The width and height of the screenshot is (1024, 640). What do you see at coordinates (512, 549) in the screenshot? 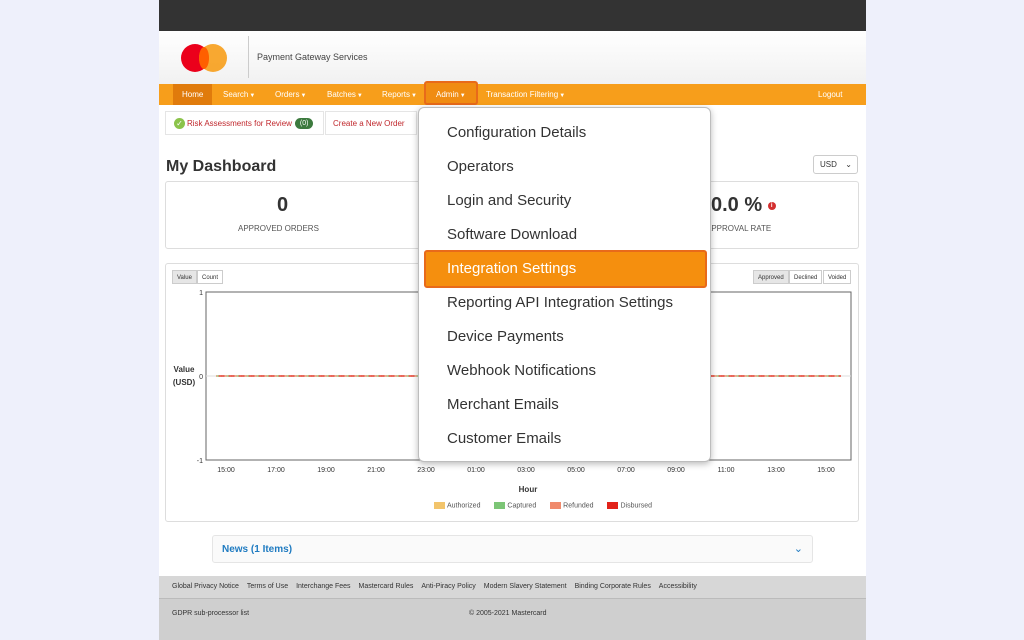
I see `news-panel: News (1 Items) ⌄` at bounding box center [512, 549].